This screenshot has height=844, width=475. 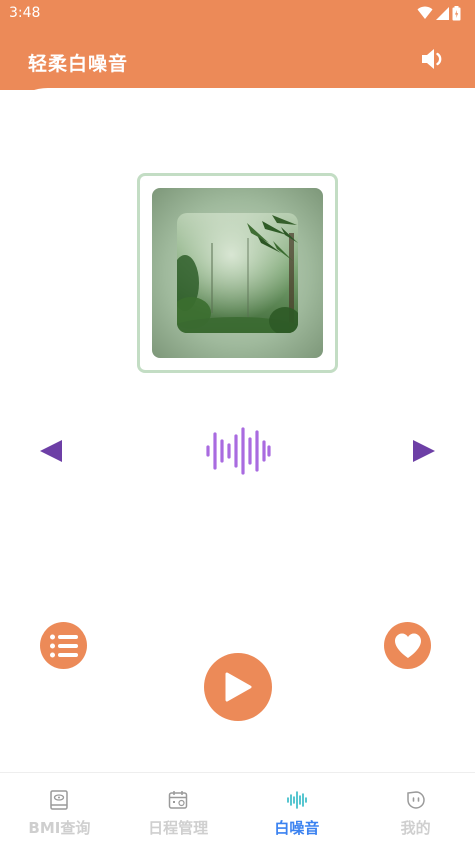 I want to click on playlist-button, so click(x=63, y=645).